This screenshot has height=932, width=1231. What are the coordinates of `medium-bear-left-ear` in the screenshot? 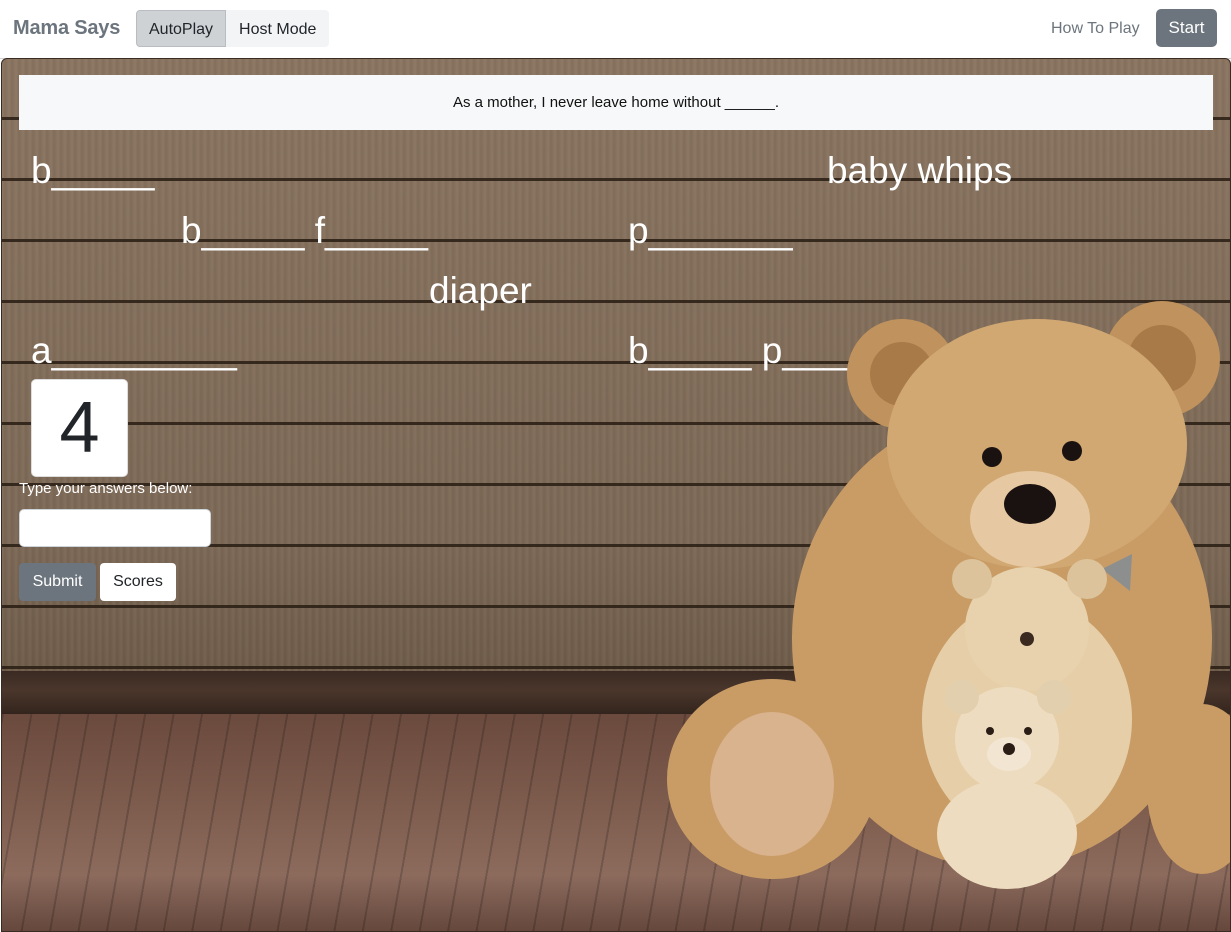 It's located at (972, 579).